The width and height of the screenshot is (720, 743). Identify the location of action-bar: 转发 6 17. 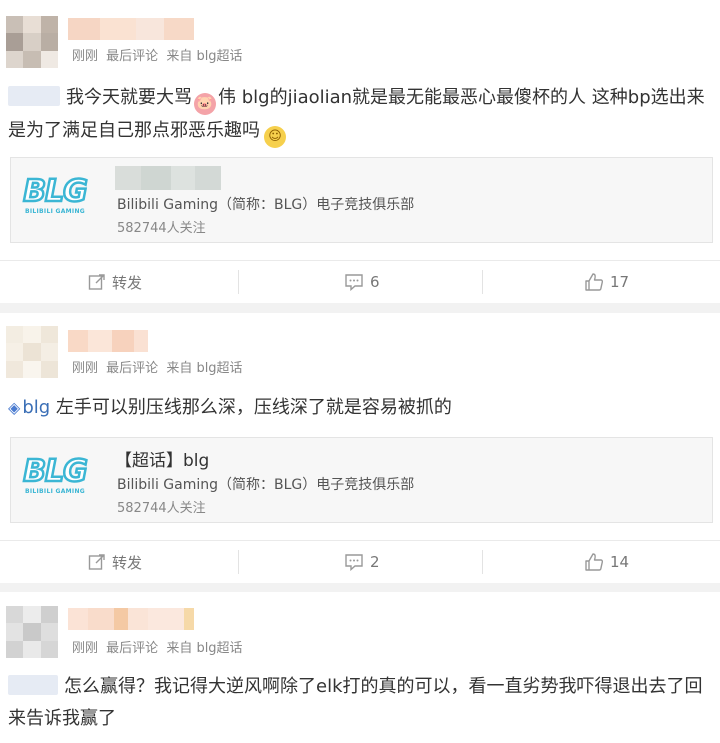
(360, 281).